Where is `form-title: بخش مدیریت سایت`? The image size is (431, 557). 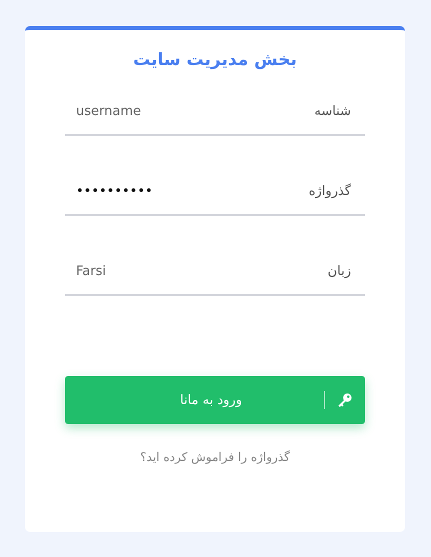
form-title: بخش مدیریت سایت is located at coordinates (215, 60).